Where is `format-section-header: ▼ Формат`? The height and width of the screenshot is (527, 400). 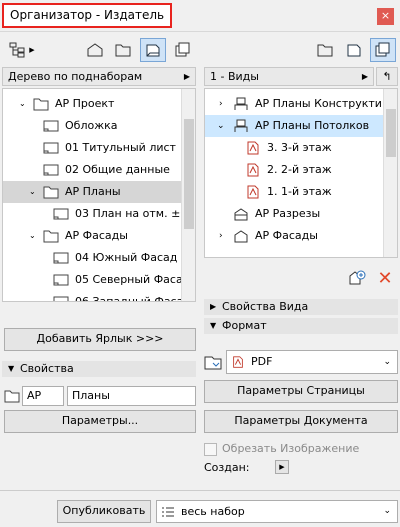
format-section-header: ▼ Формат is located at coordinates (301, 326).